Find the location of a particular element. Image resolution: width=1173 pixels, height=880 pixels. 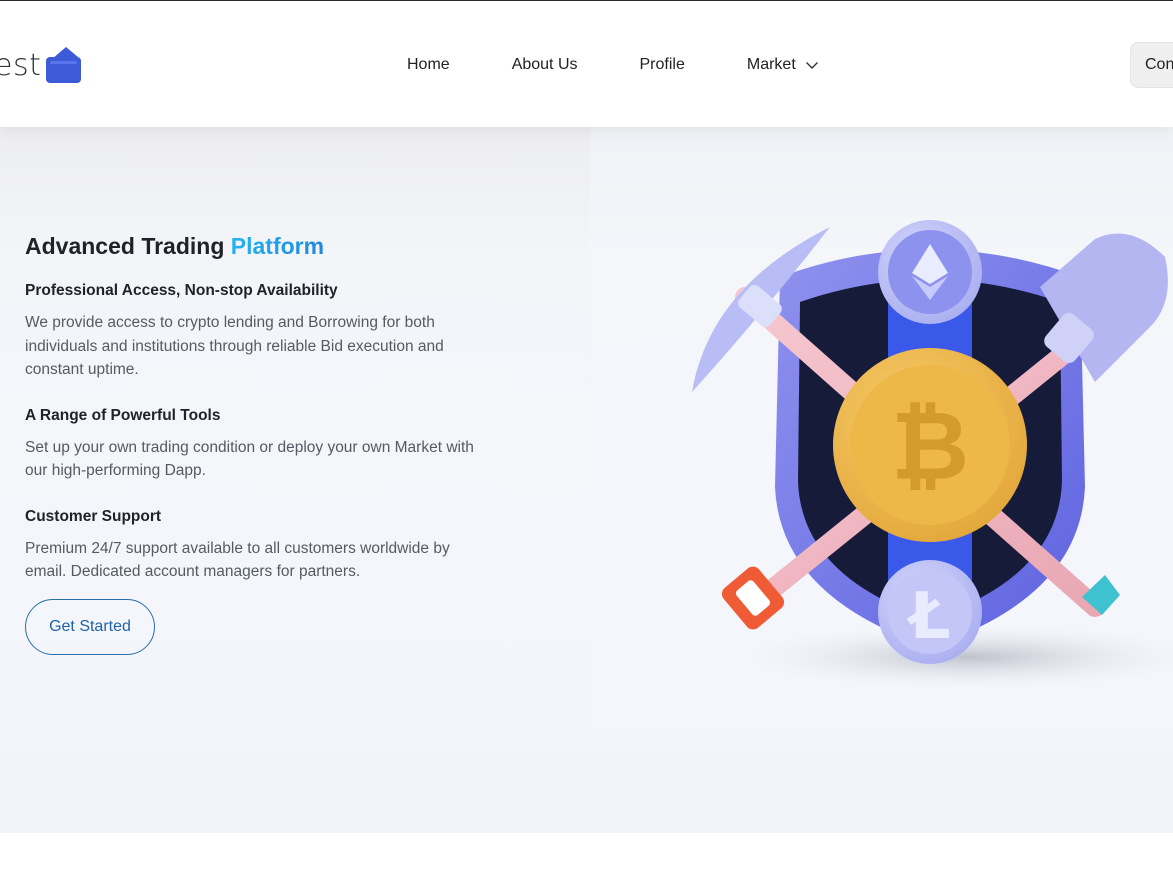

page-bottom is located at coordinates (586, 856).